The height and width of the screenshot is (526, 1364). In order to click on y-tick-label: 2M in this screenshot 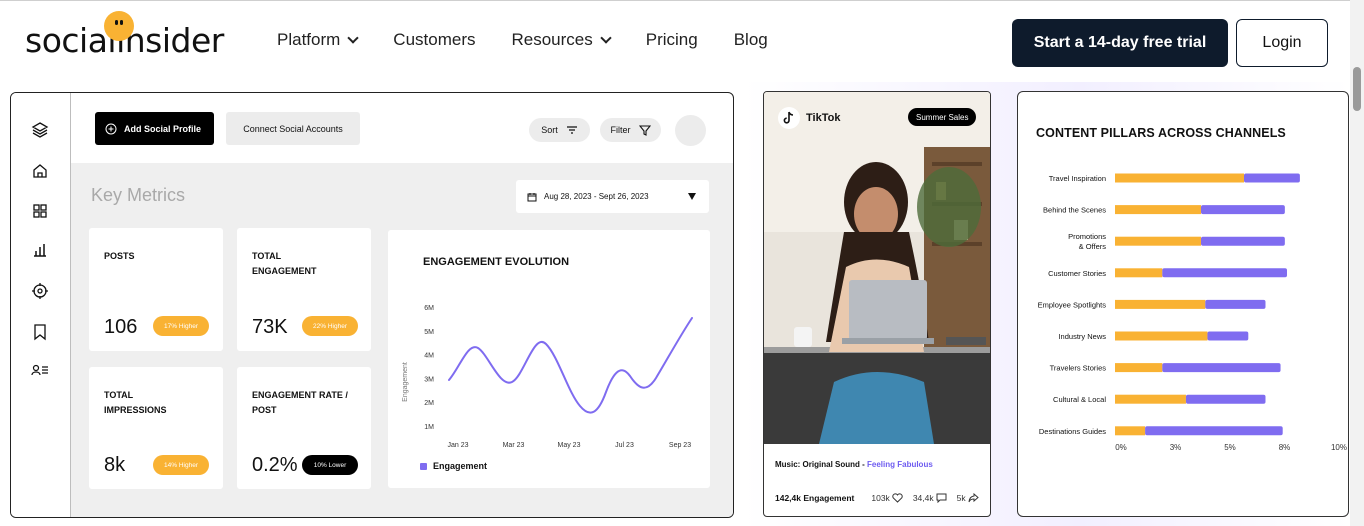, I will do `click(429, 403)`.